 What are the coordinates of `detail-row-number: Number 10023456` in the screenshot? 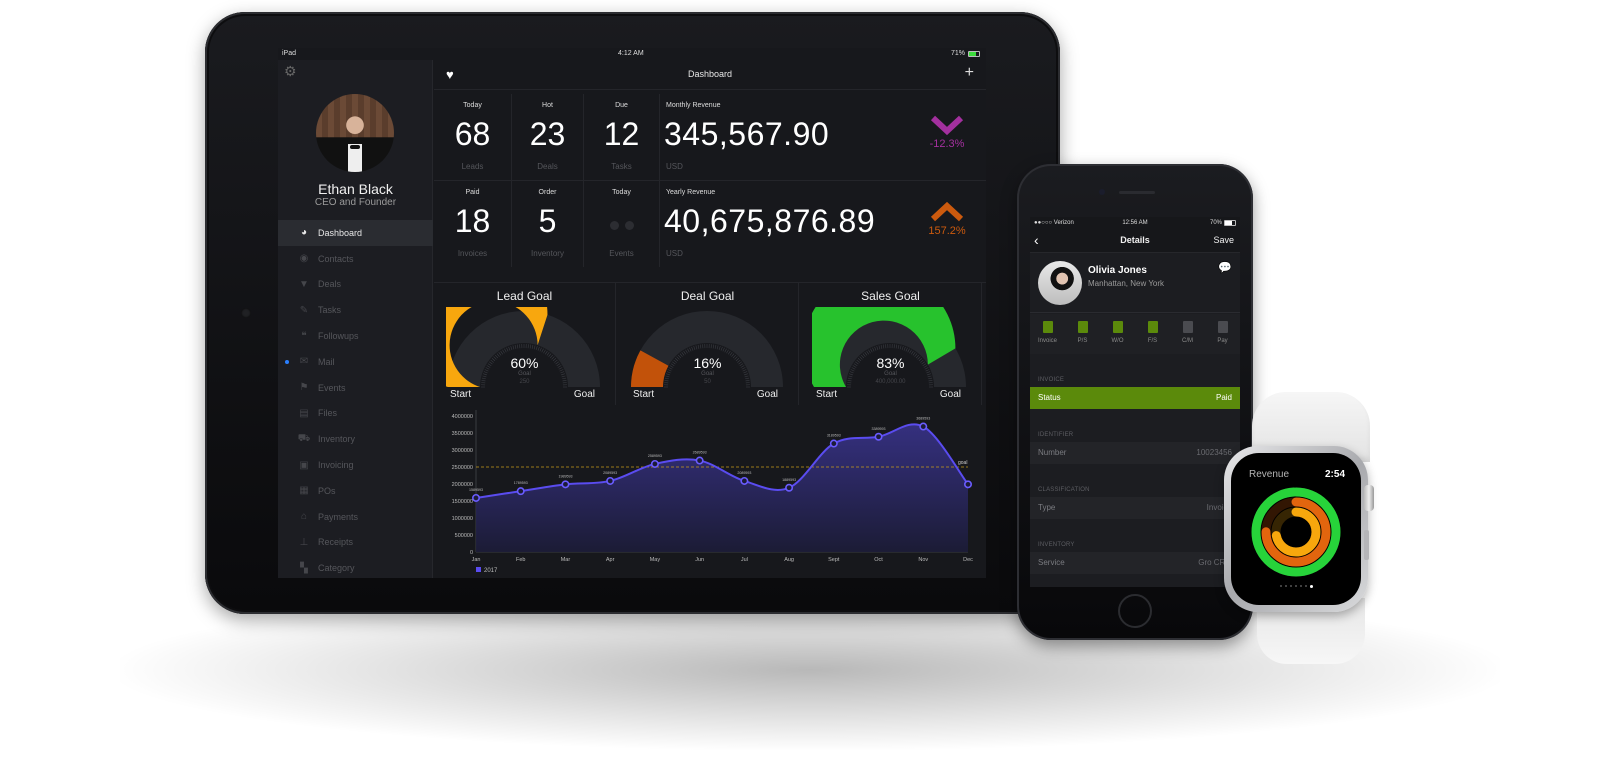 It's located at (1135, 453).